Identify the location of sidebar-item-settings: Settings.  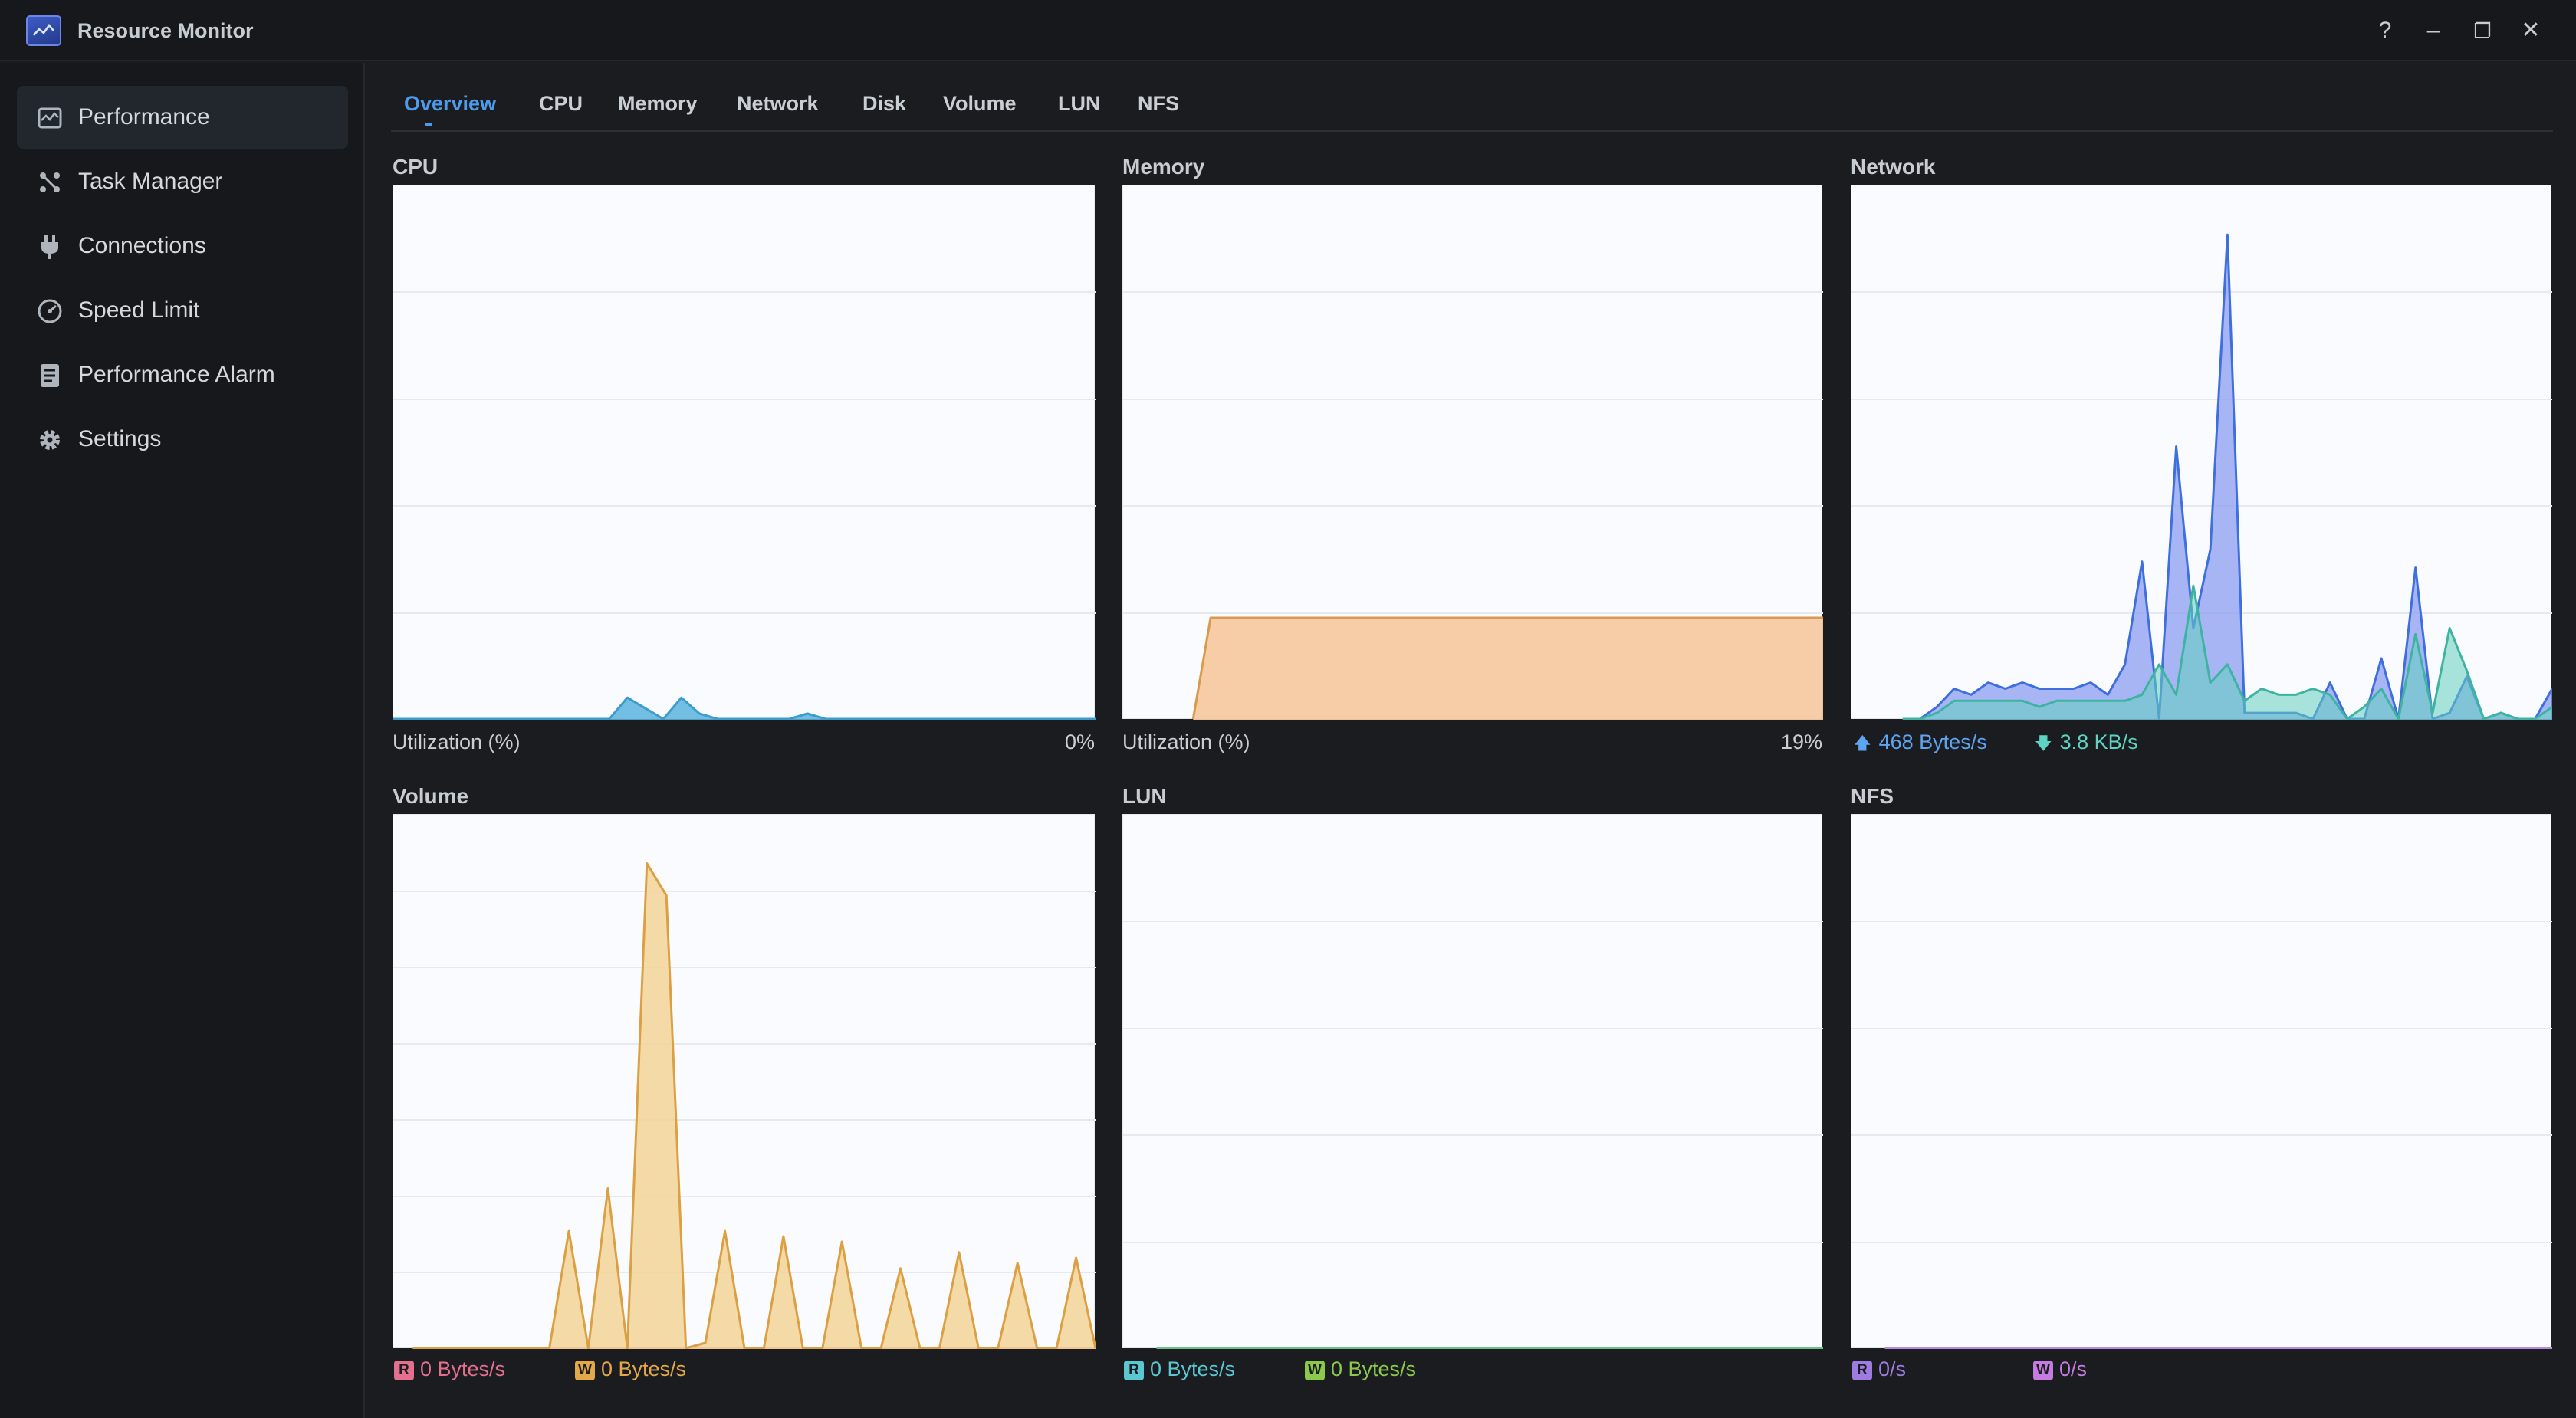
(182, 439).